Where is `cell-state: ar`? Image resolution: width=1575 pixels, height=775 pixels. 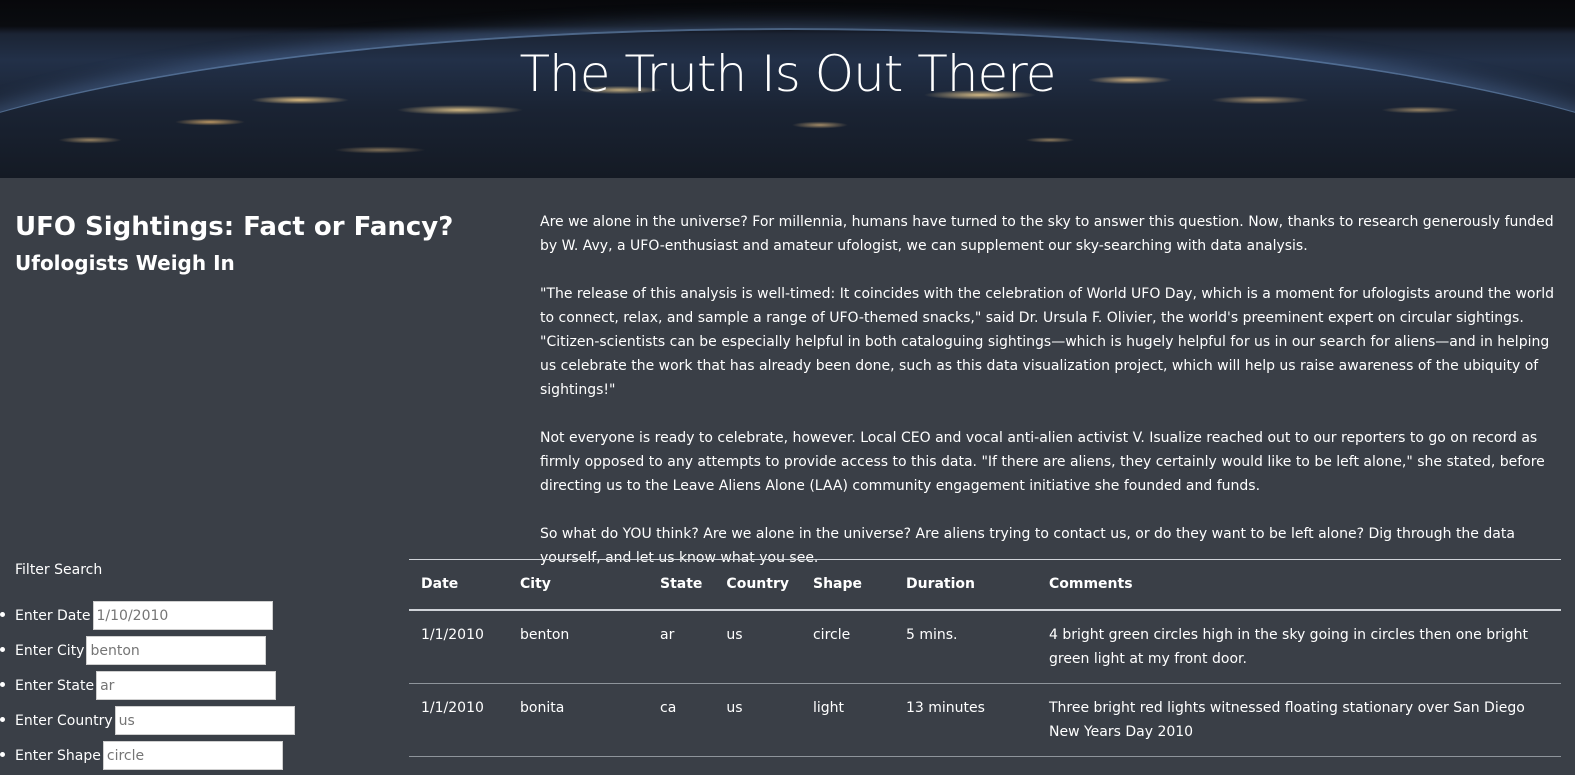
cell-state: ar is located at coordinates (681, 646).